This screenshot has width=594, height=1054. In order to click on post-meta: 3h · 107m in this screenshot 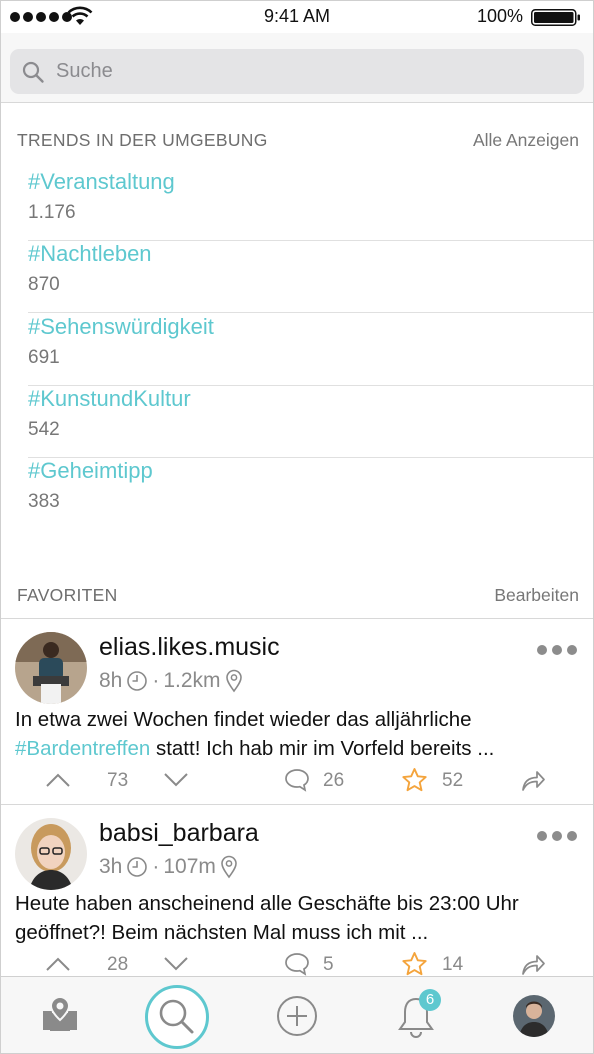, I will do `click(168, 867)`.